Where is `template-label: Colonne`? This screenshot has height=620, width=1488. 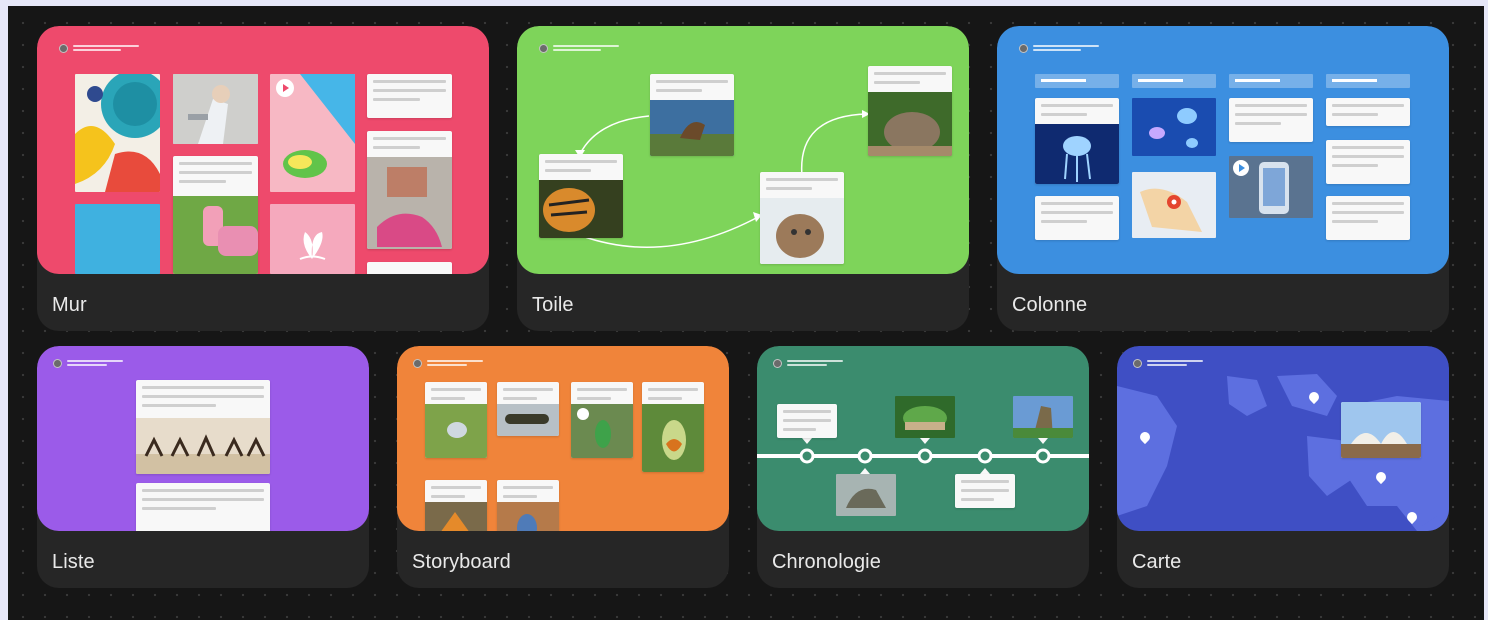 template-label: Colonne is located at coordinates (1050, 305).